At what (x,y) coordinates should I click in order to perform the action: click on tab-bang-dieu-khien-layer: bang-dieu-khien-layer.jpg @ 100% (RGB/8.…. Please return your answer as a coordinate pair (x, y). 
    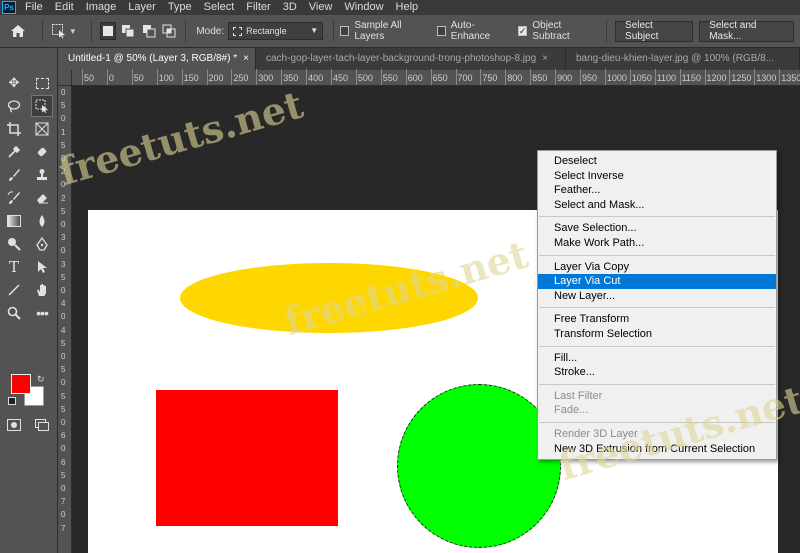
    Looking at the image, I should click on (683, 59).